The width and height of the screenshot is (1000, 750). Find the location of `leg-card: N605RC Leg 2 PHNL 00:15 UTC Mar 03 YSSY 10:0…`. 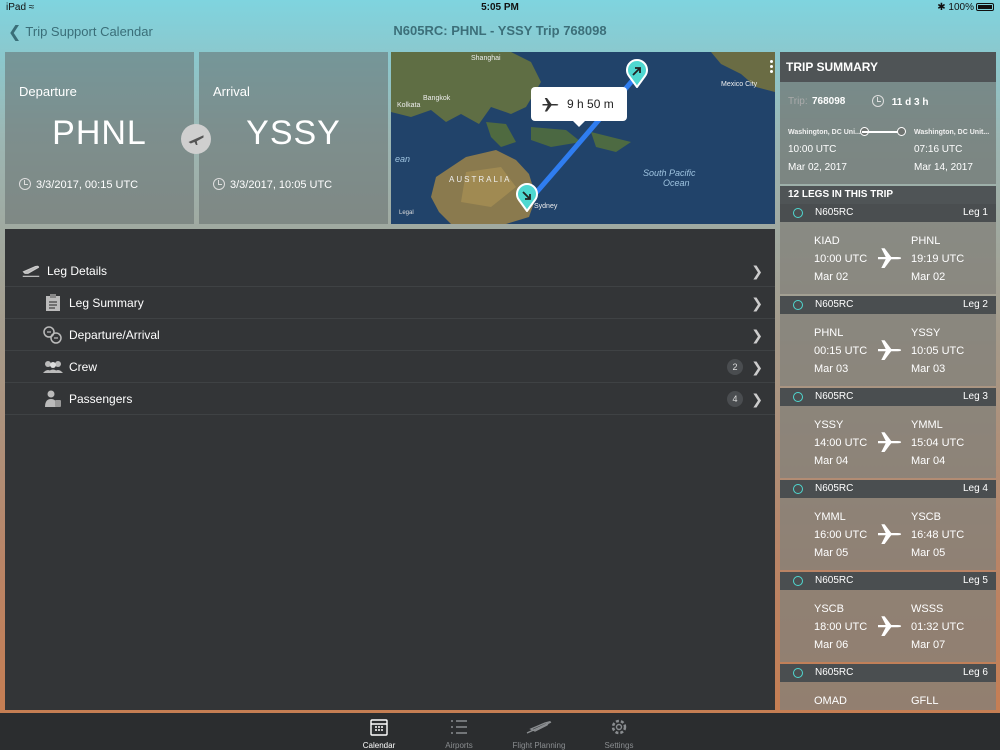

leg-card: N605RC Leg 2 PHNL 00:15 UTC Mar 03 YSSY 10:0… is located at coordinates (888, 341).